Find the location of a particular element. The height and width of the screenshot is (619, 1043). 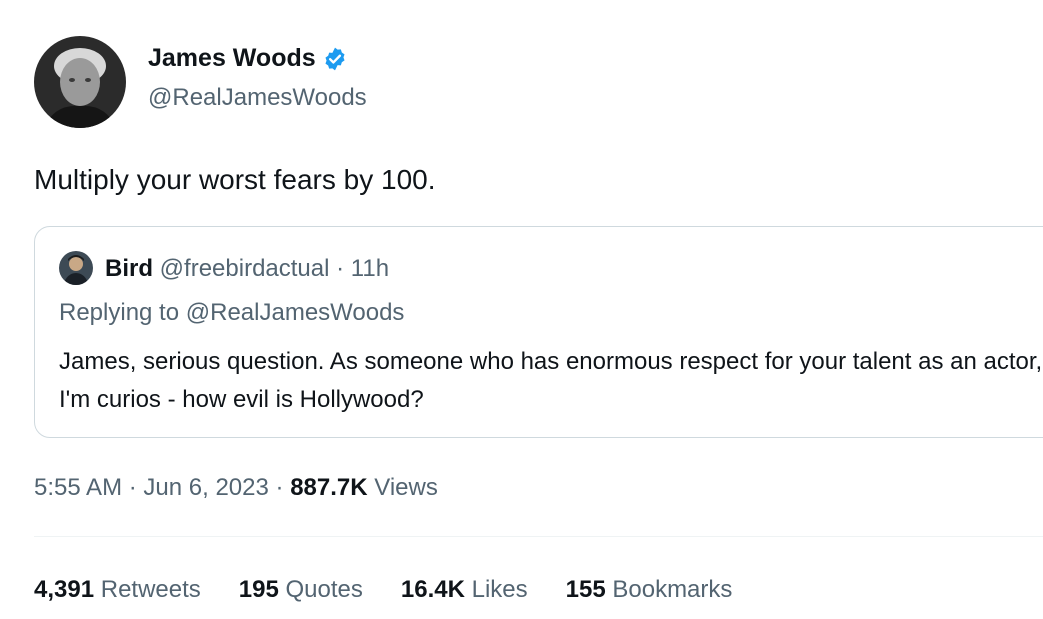

tweet-date: Jun 6, 2023 is located at coordinates (205, 487).